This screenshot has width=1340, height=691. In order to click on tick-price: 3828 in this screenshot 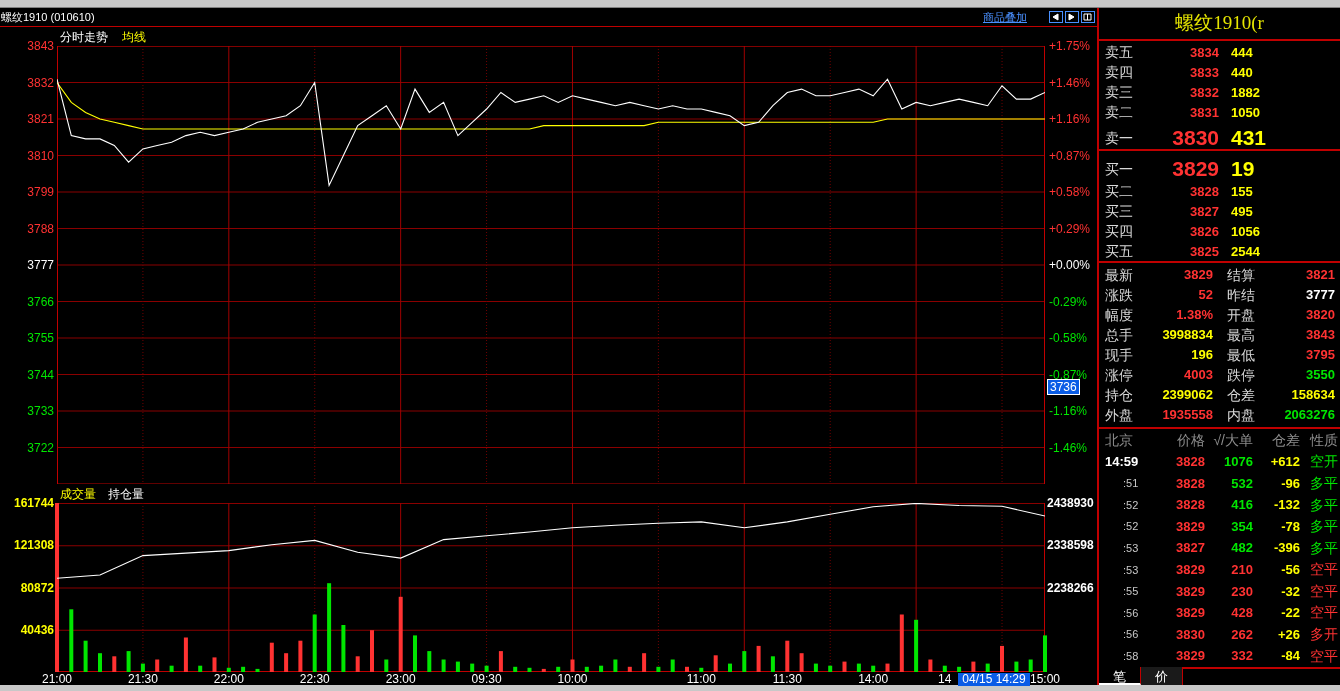, I will do `click(1190, 505)`.